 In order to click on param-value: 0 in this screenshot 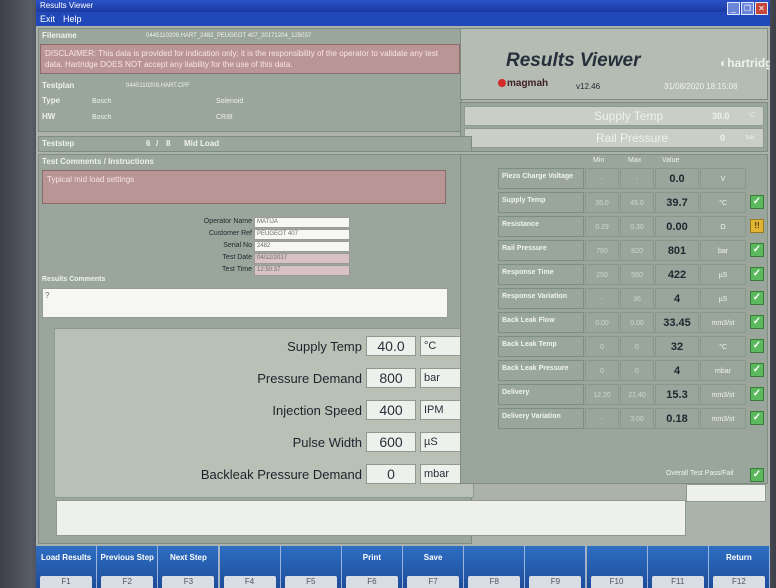, I will do `click(391, 474)`.